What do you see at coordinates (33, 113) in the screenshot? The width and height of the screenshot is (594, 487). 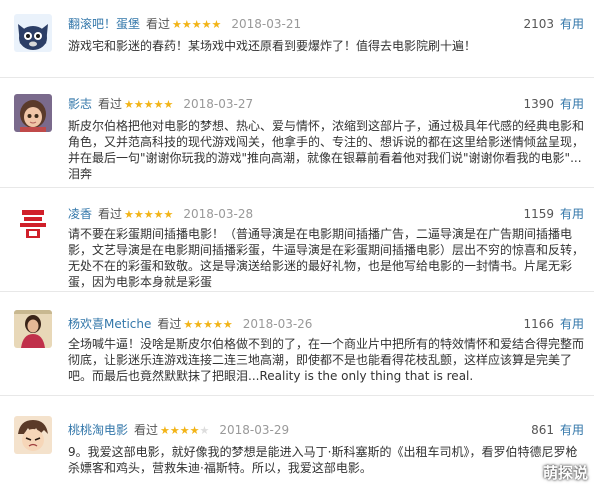 I see `animated-girl-avatar` at bounding box center [33, 113].